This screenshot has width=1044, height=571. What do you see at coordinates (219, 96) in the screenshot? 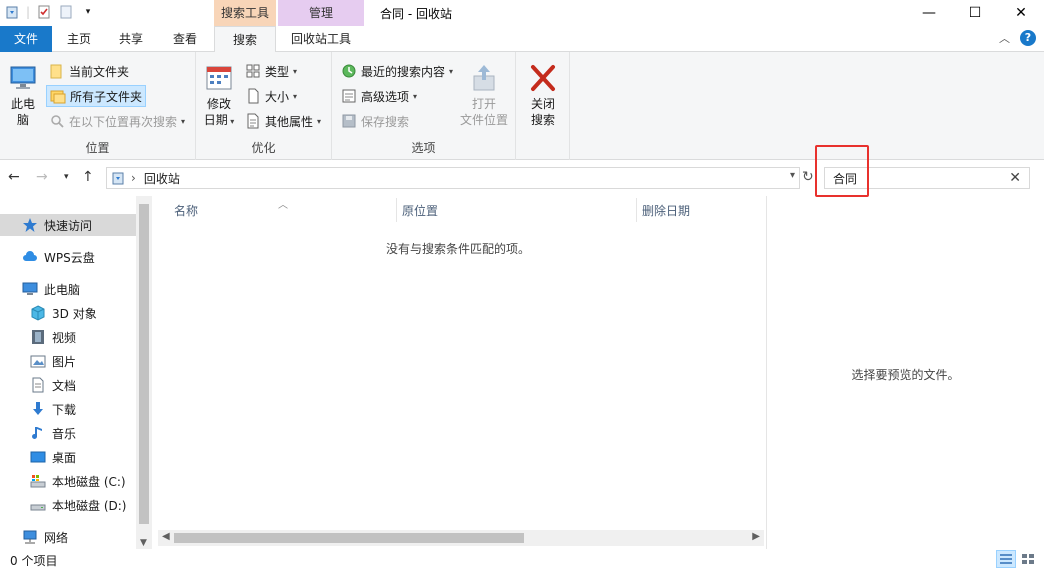
I see `date-modified-button: 修改 日期 ▾` at bounding box center [219, 96].